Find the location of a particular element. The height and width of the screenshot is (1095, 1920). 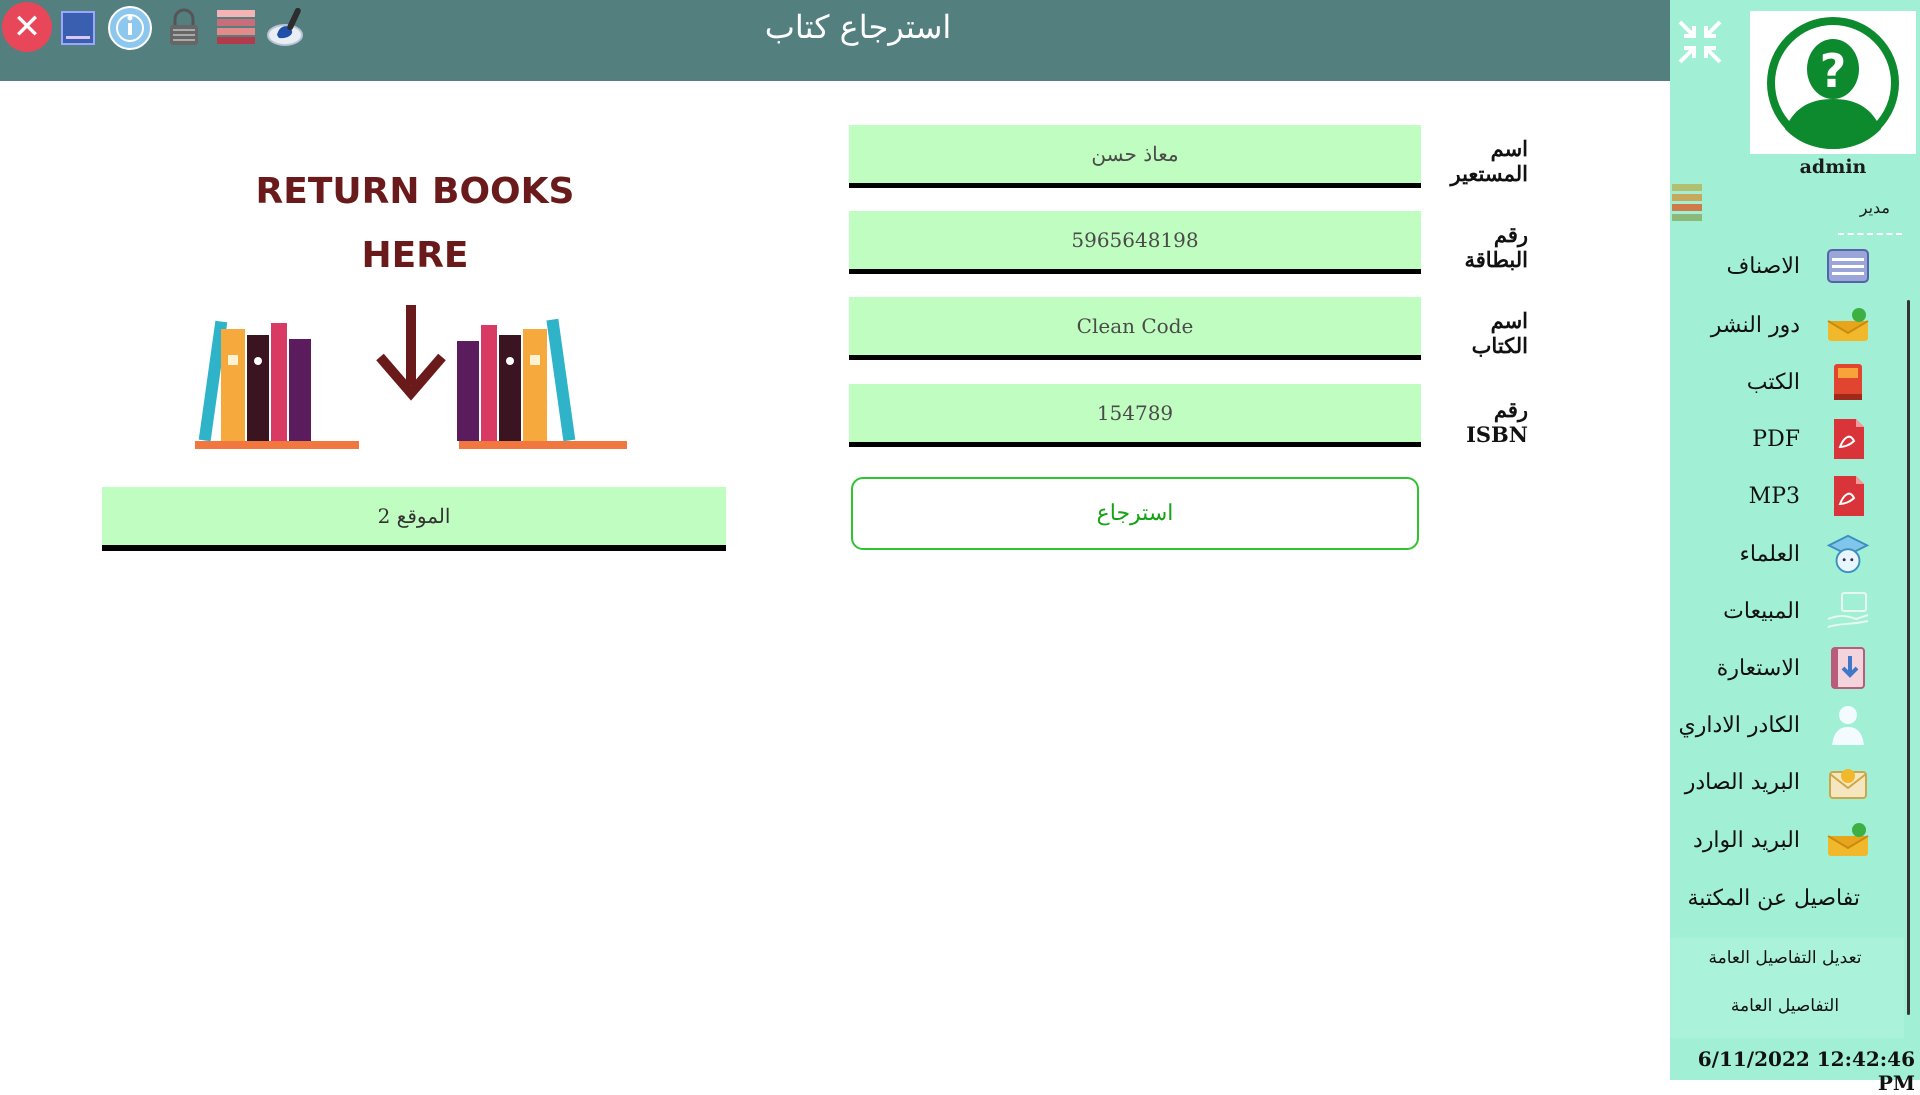

book-name-label: اسم الكتاب is located at coordinates (1499, 333).